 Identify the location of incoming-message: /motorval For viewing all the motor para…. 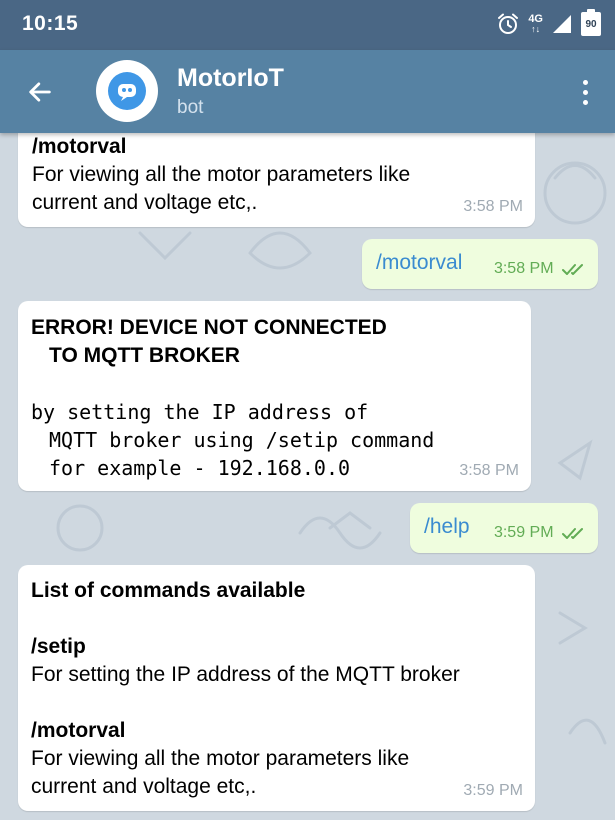
(276, 180).